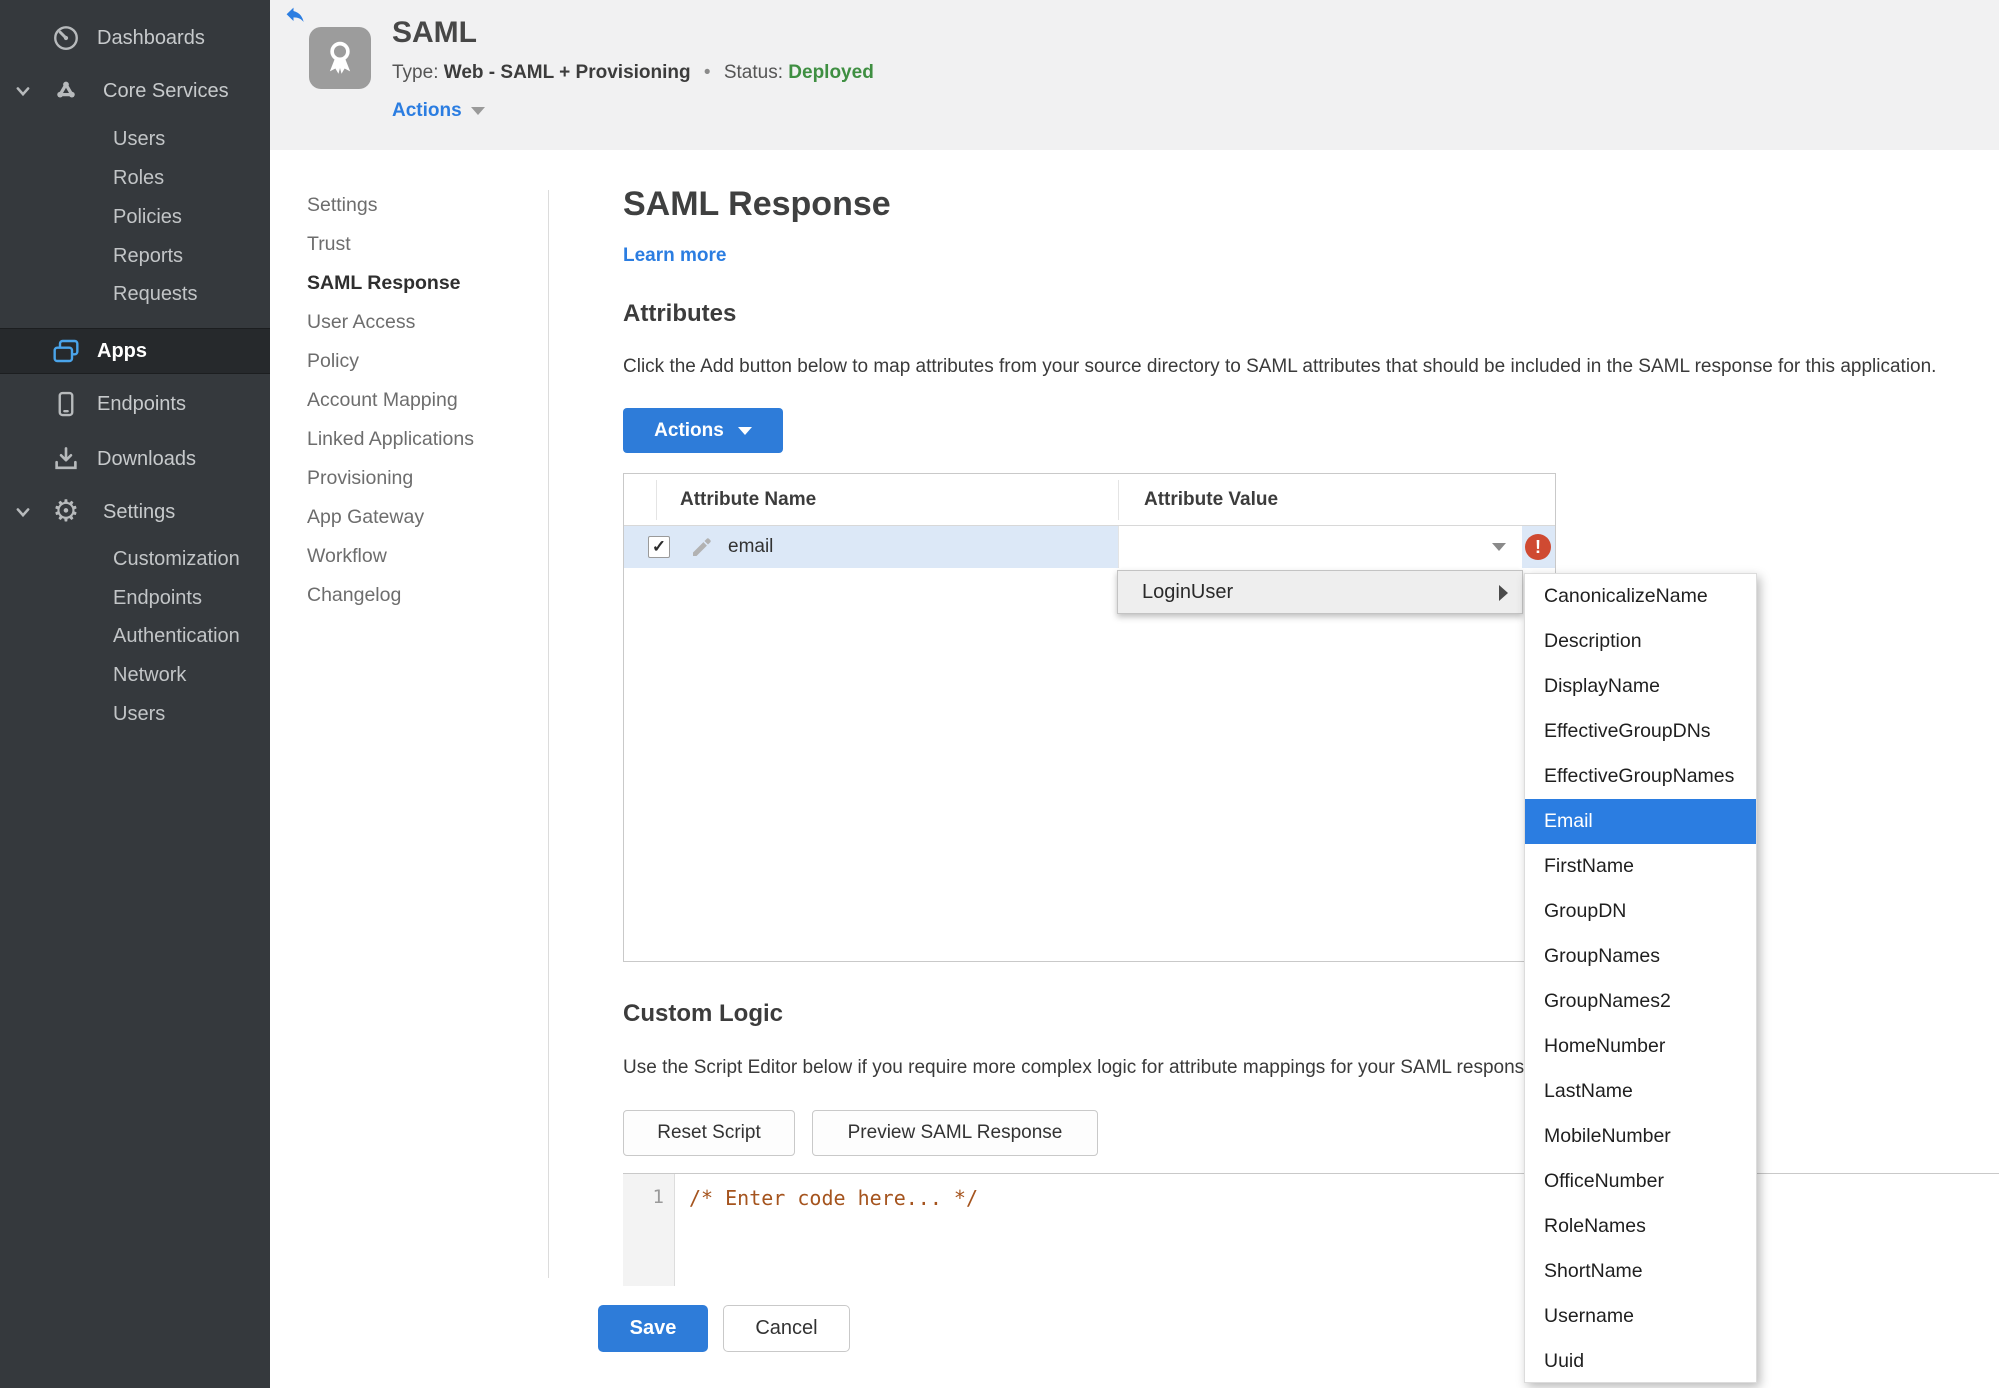 The image size is (1999, 1388). What do you see at coordinates (1503, 593) in the screenshot?
I see `submenu-arrow-icon` at bounding box center [1503, 593].